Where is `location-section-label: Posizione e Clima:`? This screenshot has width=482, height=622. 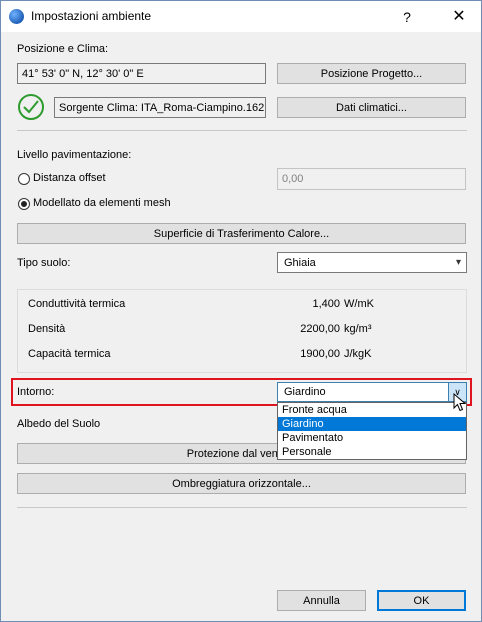
location-section-label: Posizione e Clima: is located at coordinates (63, 49).